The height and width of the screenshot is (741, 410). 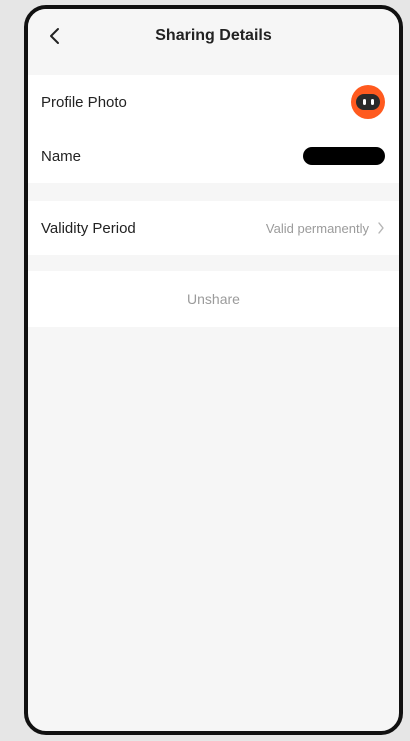 What do you see at coordinates (84, 102) in the screenshot?
I see `profile-photo-label: Profile Photo` at bounding box center [84, 102].